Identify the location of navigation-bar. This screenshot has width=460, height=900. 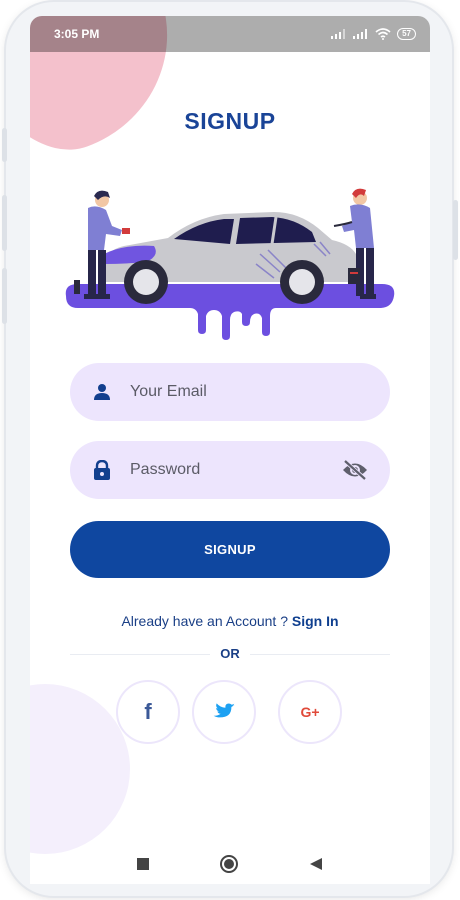
(230, 864).